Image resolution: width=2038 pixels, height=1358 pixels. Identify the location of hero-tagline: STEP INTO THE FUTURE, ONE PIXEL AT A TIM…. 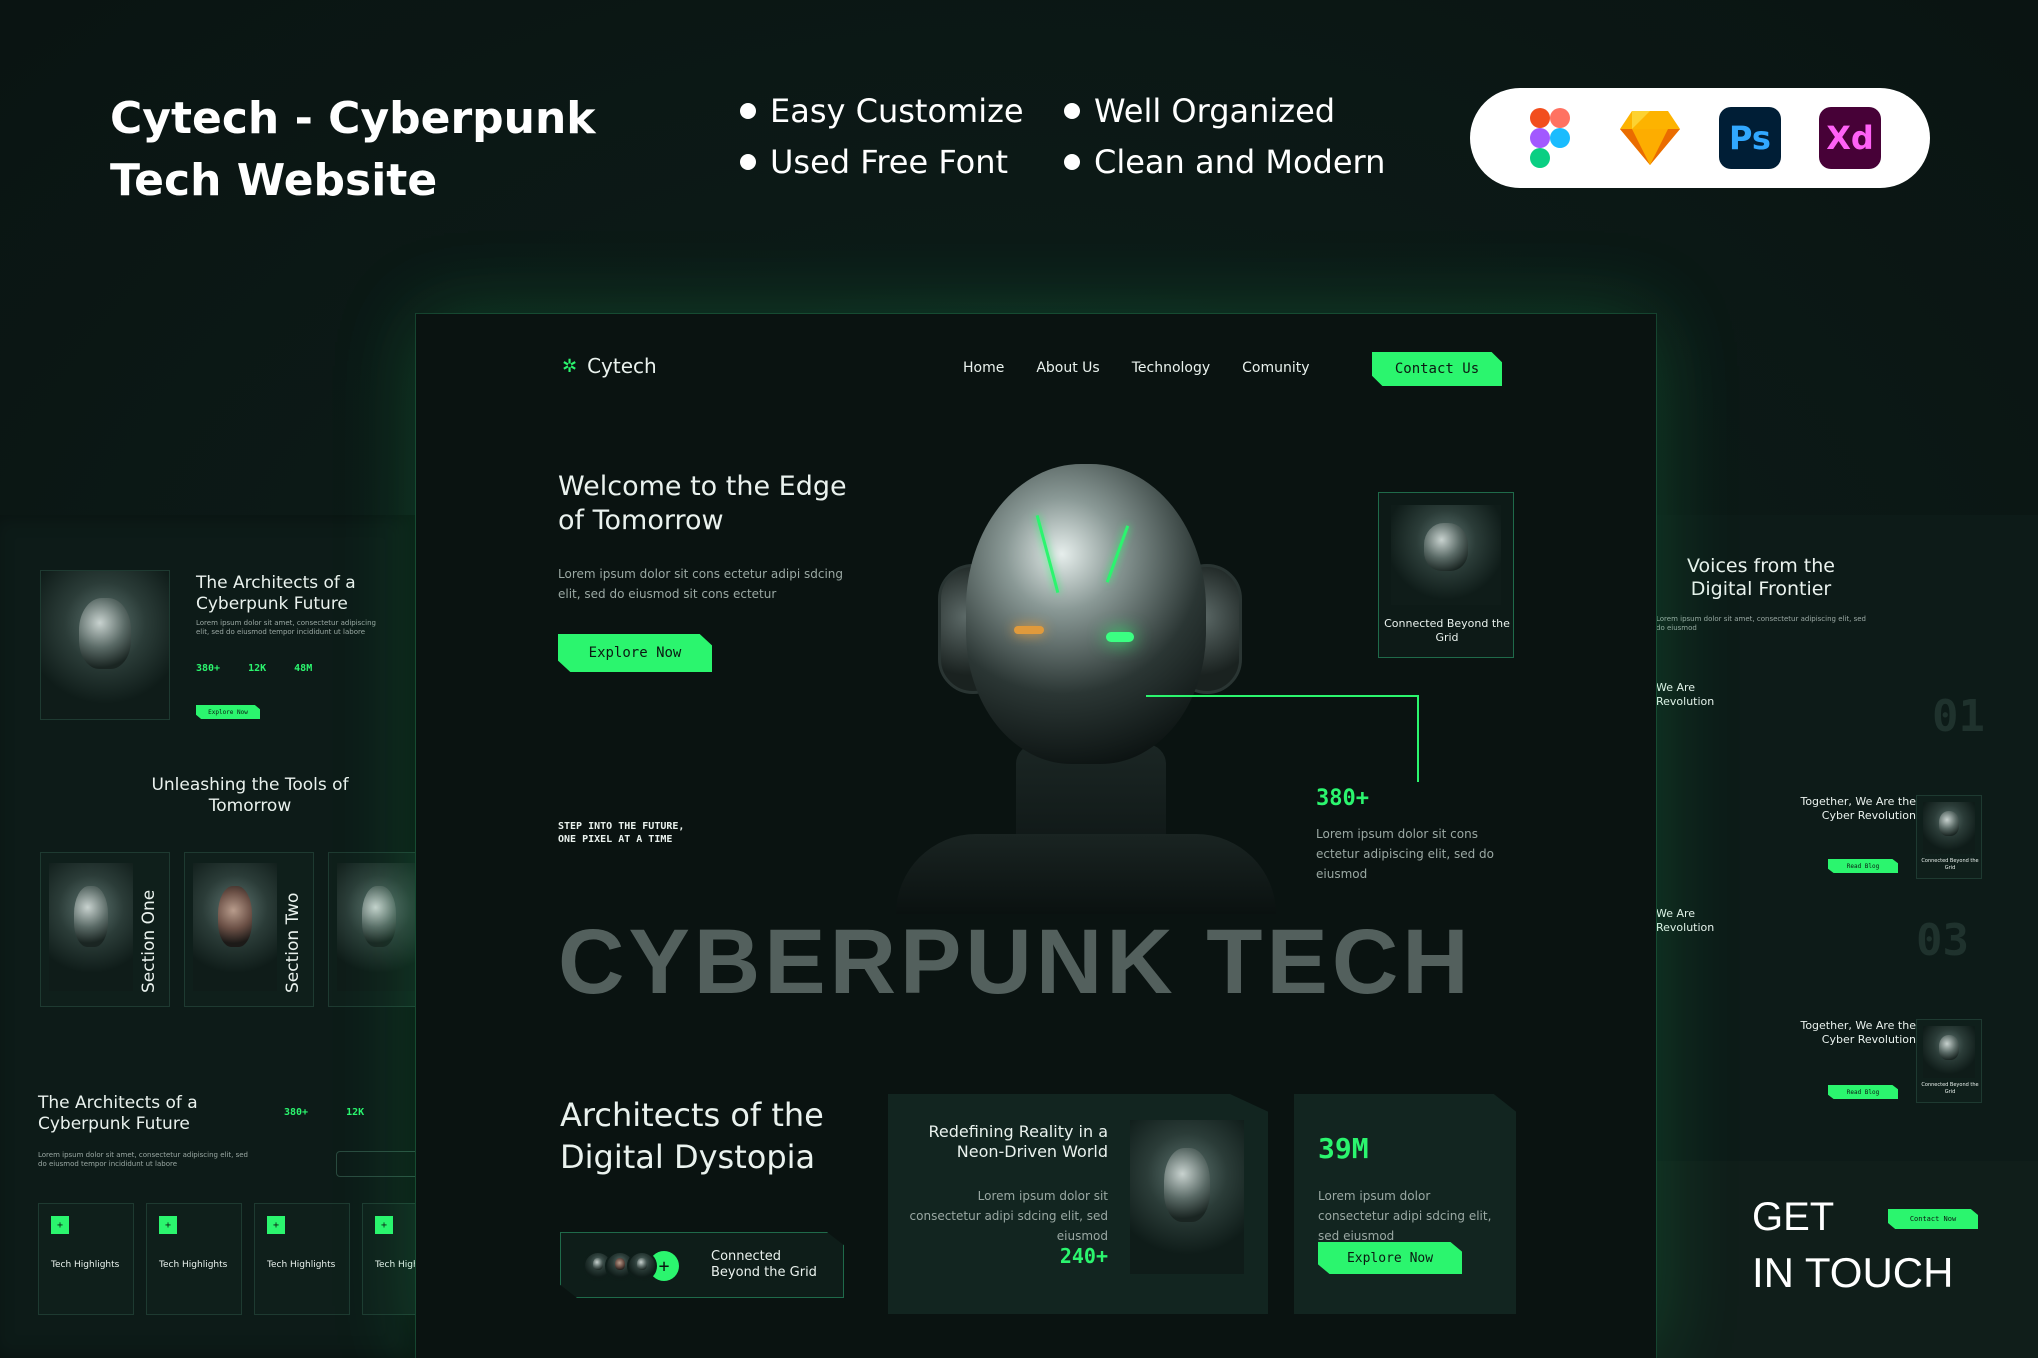
(621, 833).